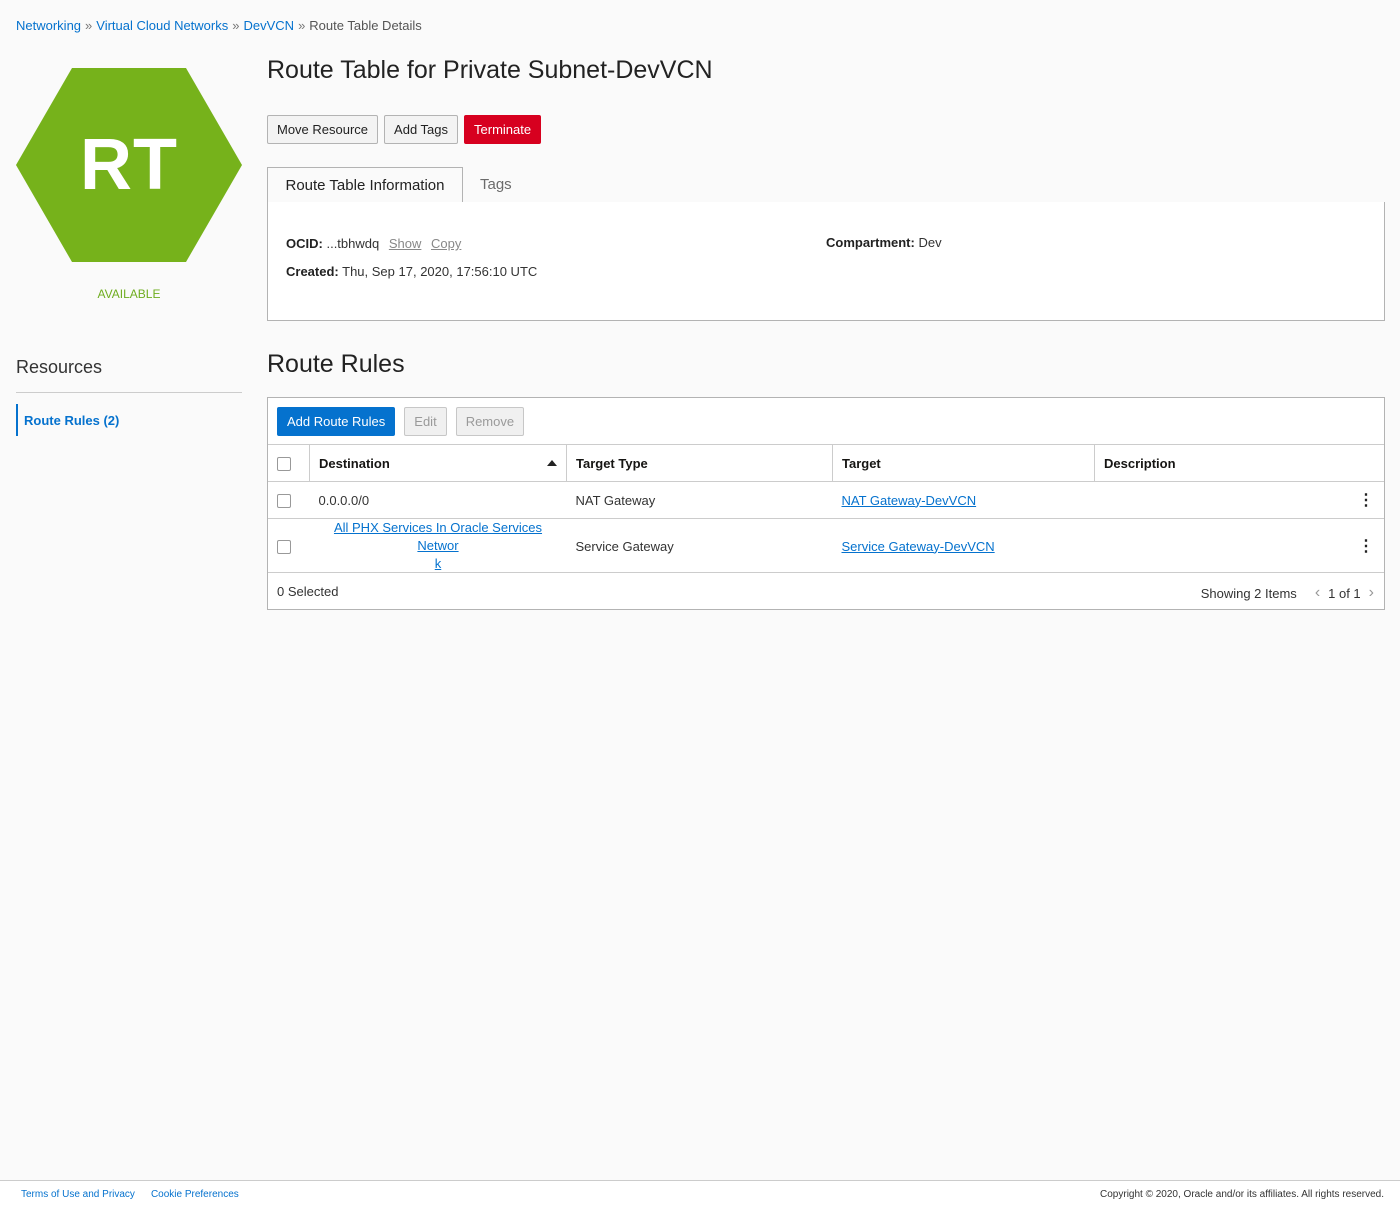 Image resolution: width=1400 pixels, height=1206 pixels. I want to click on target-cell: NAT Gateway-DevVCN, so click(964, 500).